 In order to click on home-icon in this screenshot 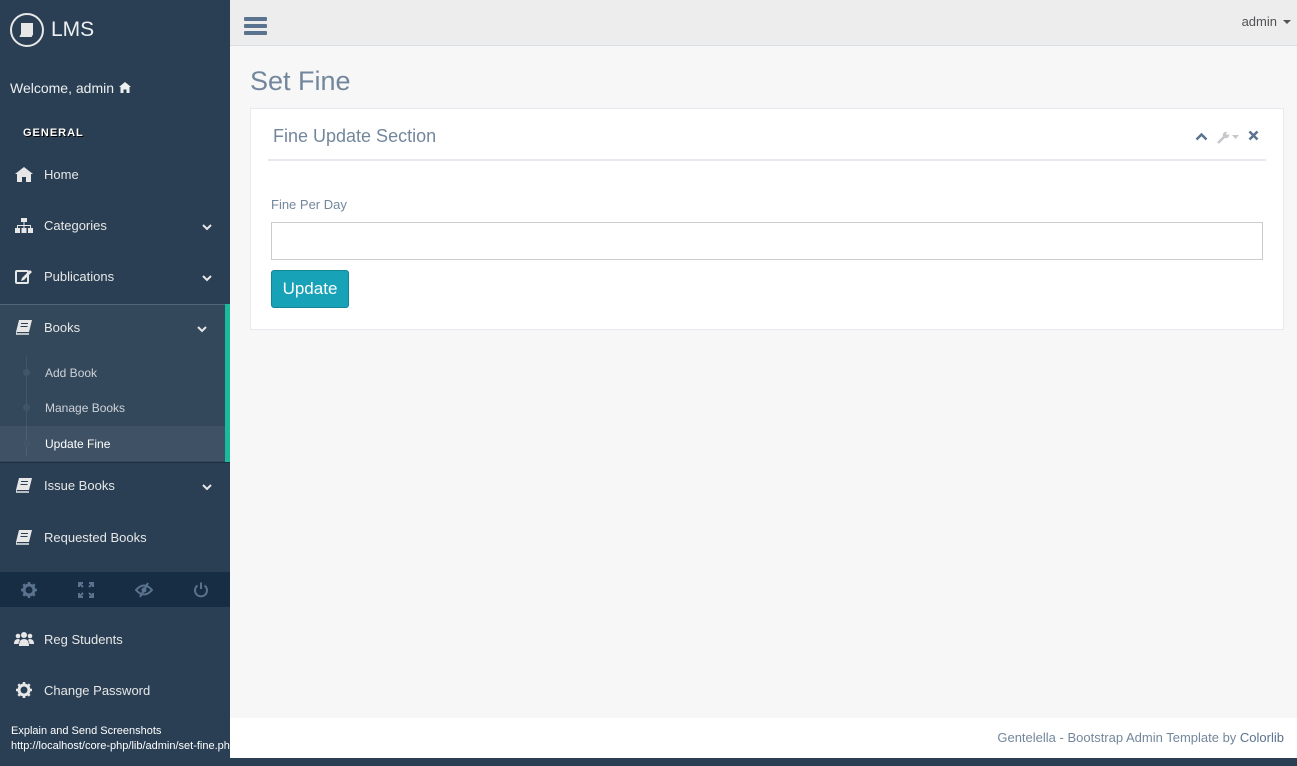, I will do `click(24, 174)`.